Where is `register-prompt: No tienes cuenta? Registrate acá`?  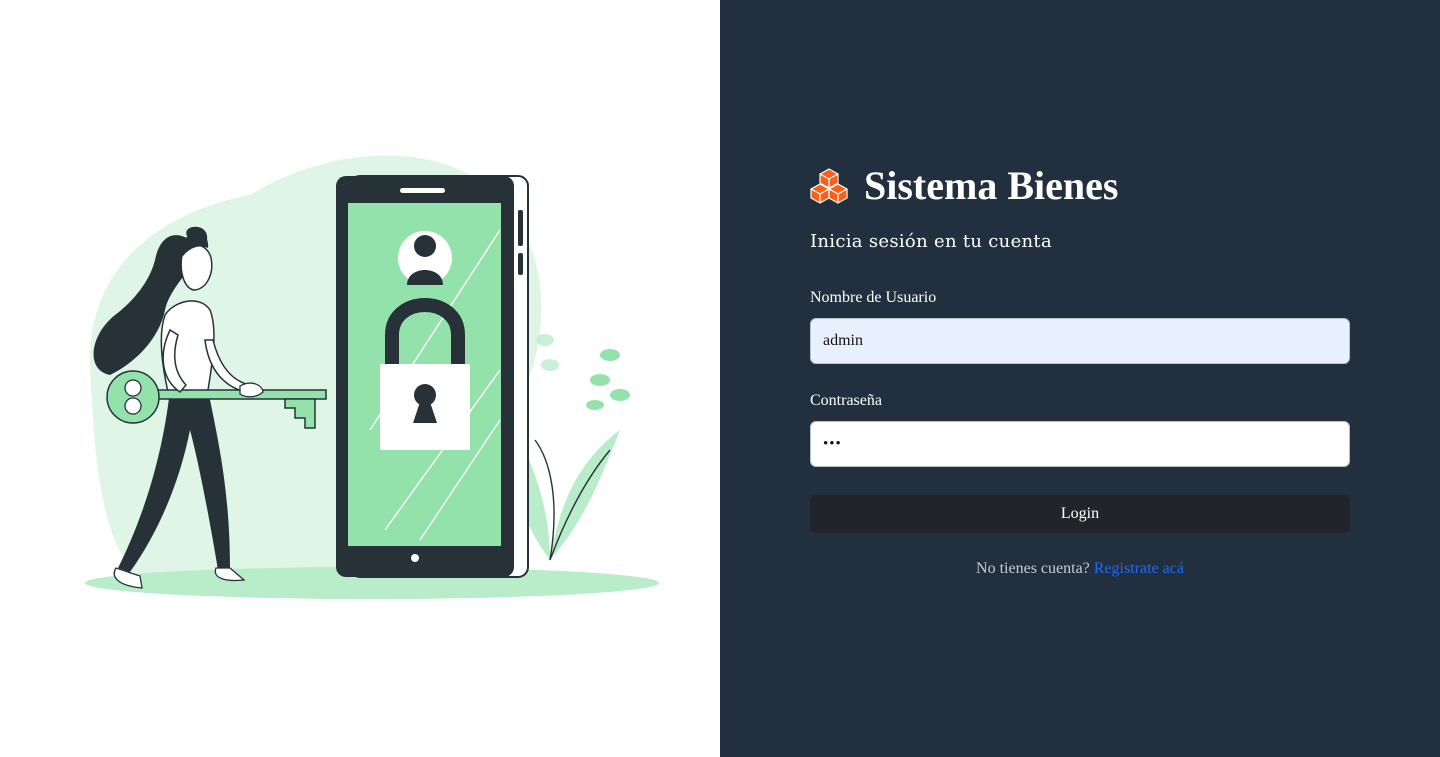 register-prompt: No tienes cuenta? Registrate acá is located at coordinates (1080, 569).